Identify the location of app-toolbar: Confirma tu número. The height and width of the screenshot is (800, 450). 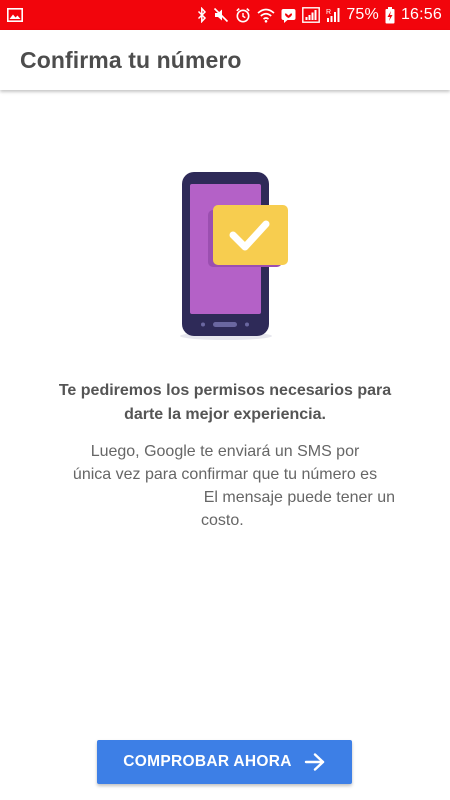
(225, 60).